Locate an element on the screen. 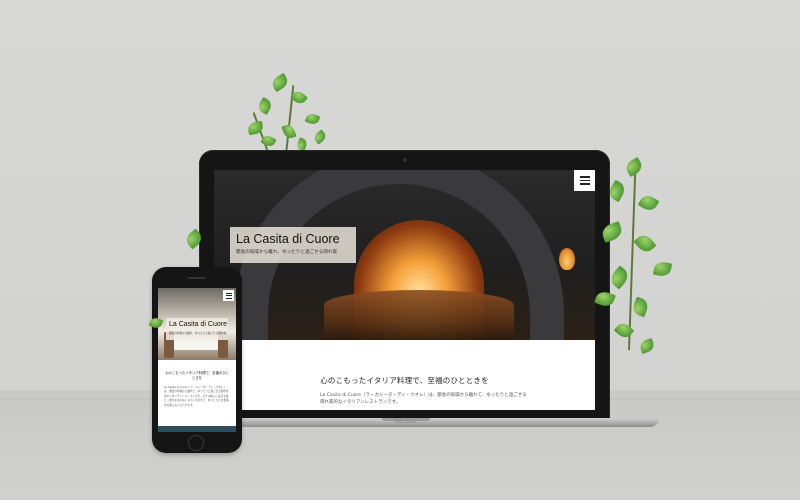  site-title: La Casita di Cuore is located at coordinates (293, 239).